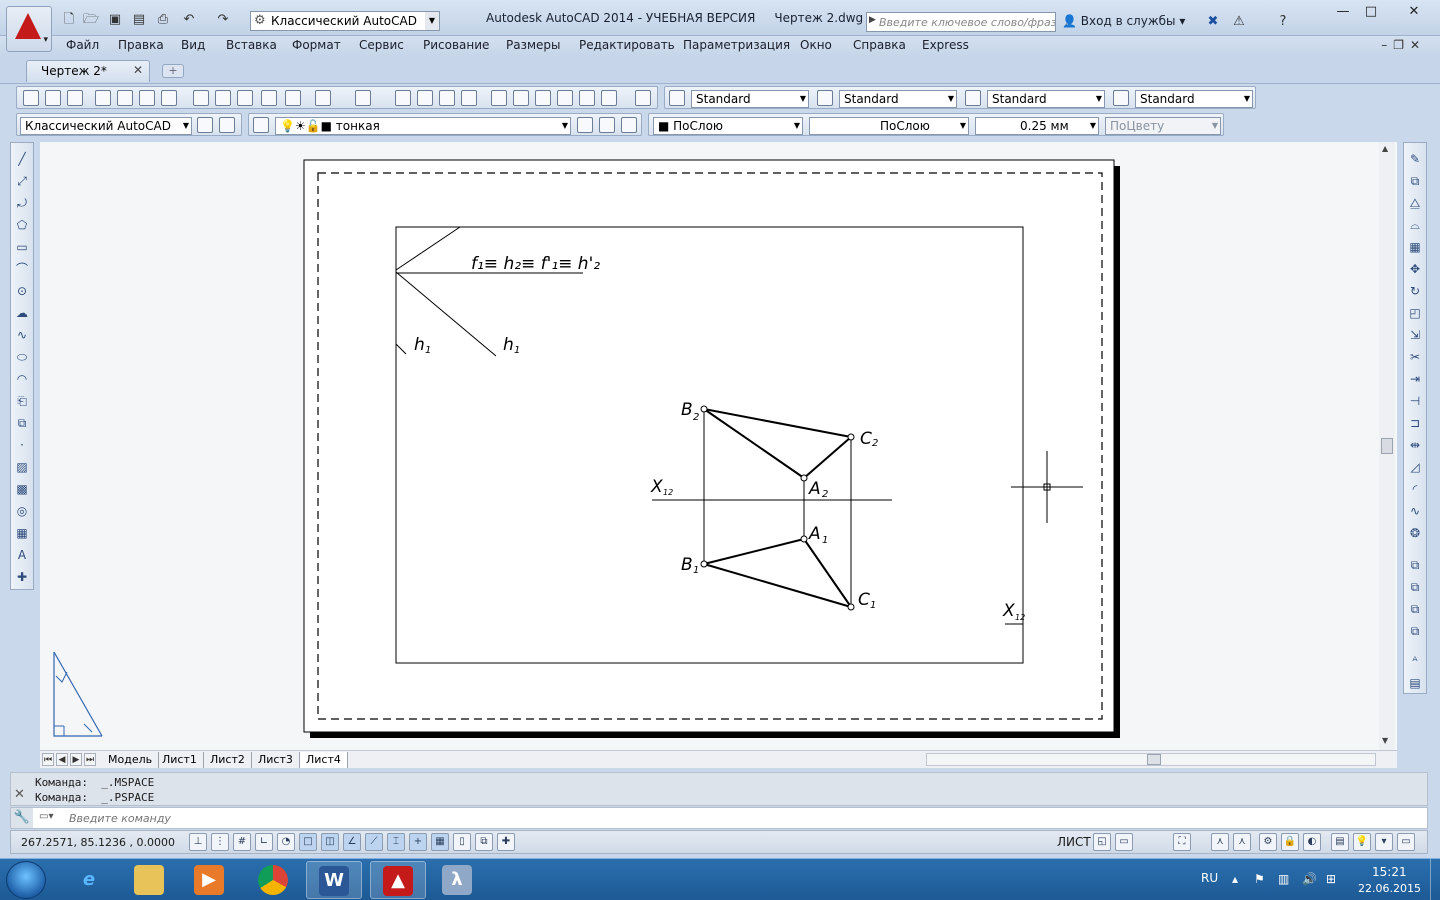 This screenshot has height=900, width=1440. I want to click on save-icon: ▣, so click(115, 20).